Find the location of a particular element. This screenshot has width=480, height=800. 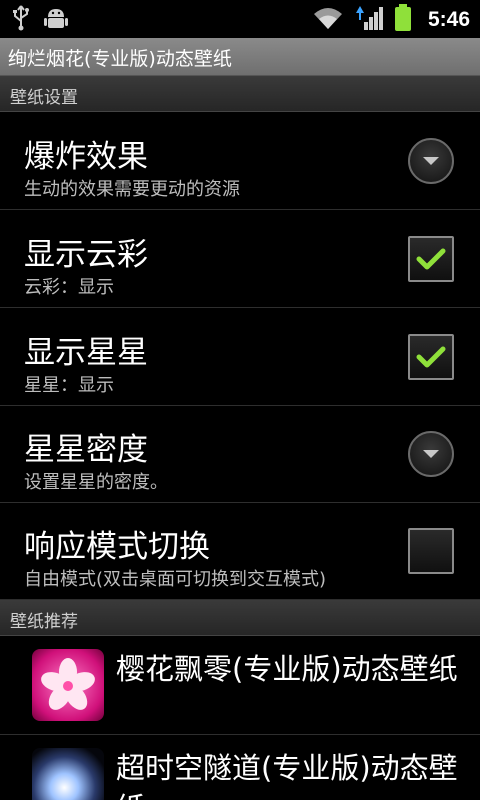

category-label: 壁纸设置 is located at coordinates (44, 98).